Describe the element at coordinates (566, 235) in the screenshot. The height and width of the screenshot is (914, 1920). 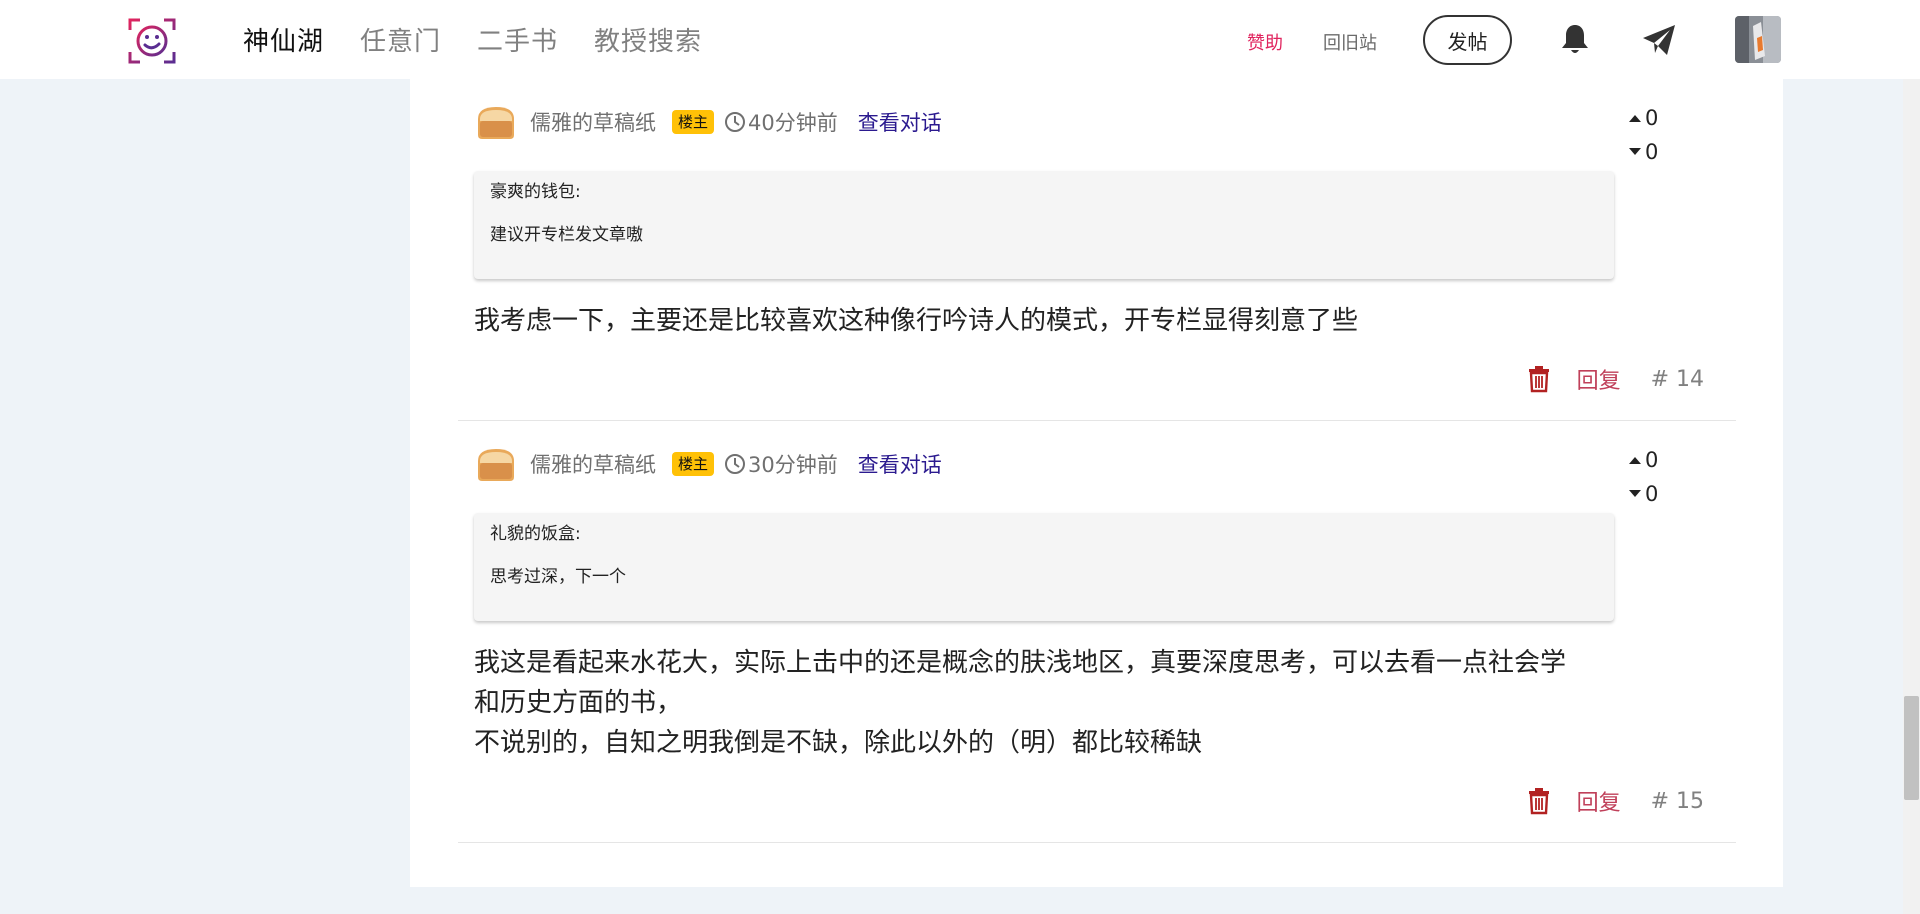
I see `quote-text: 建议开专栏发文章嗷` at that location.